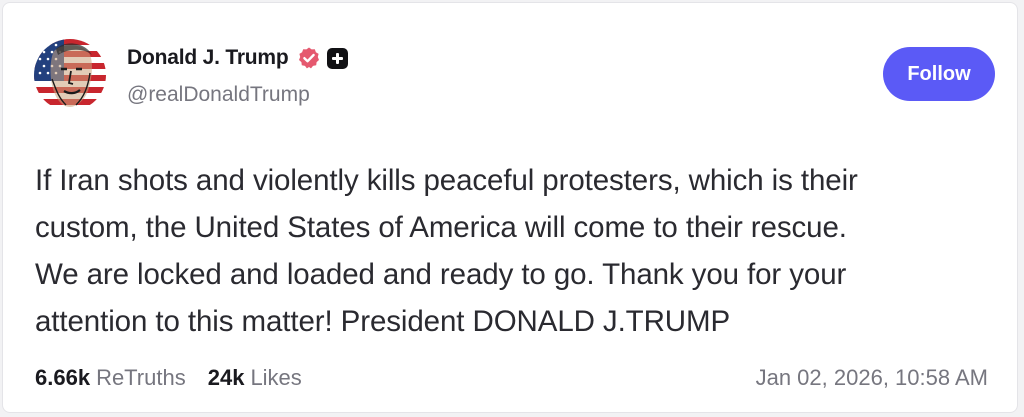 The image size is (1024, 417). I want to click on likes-count: 24k, so click(226, 377).